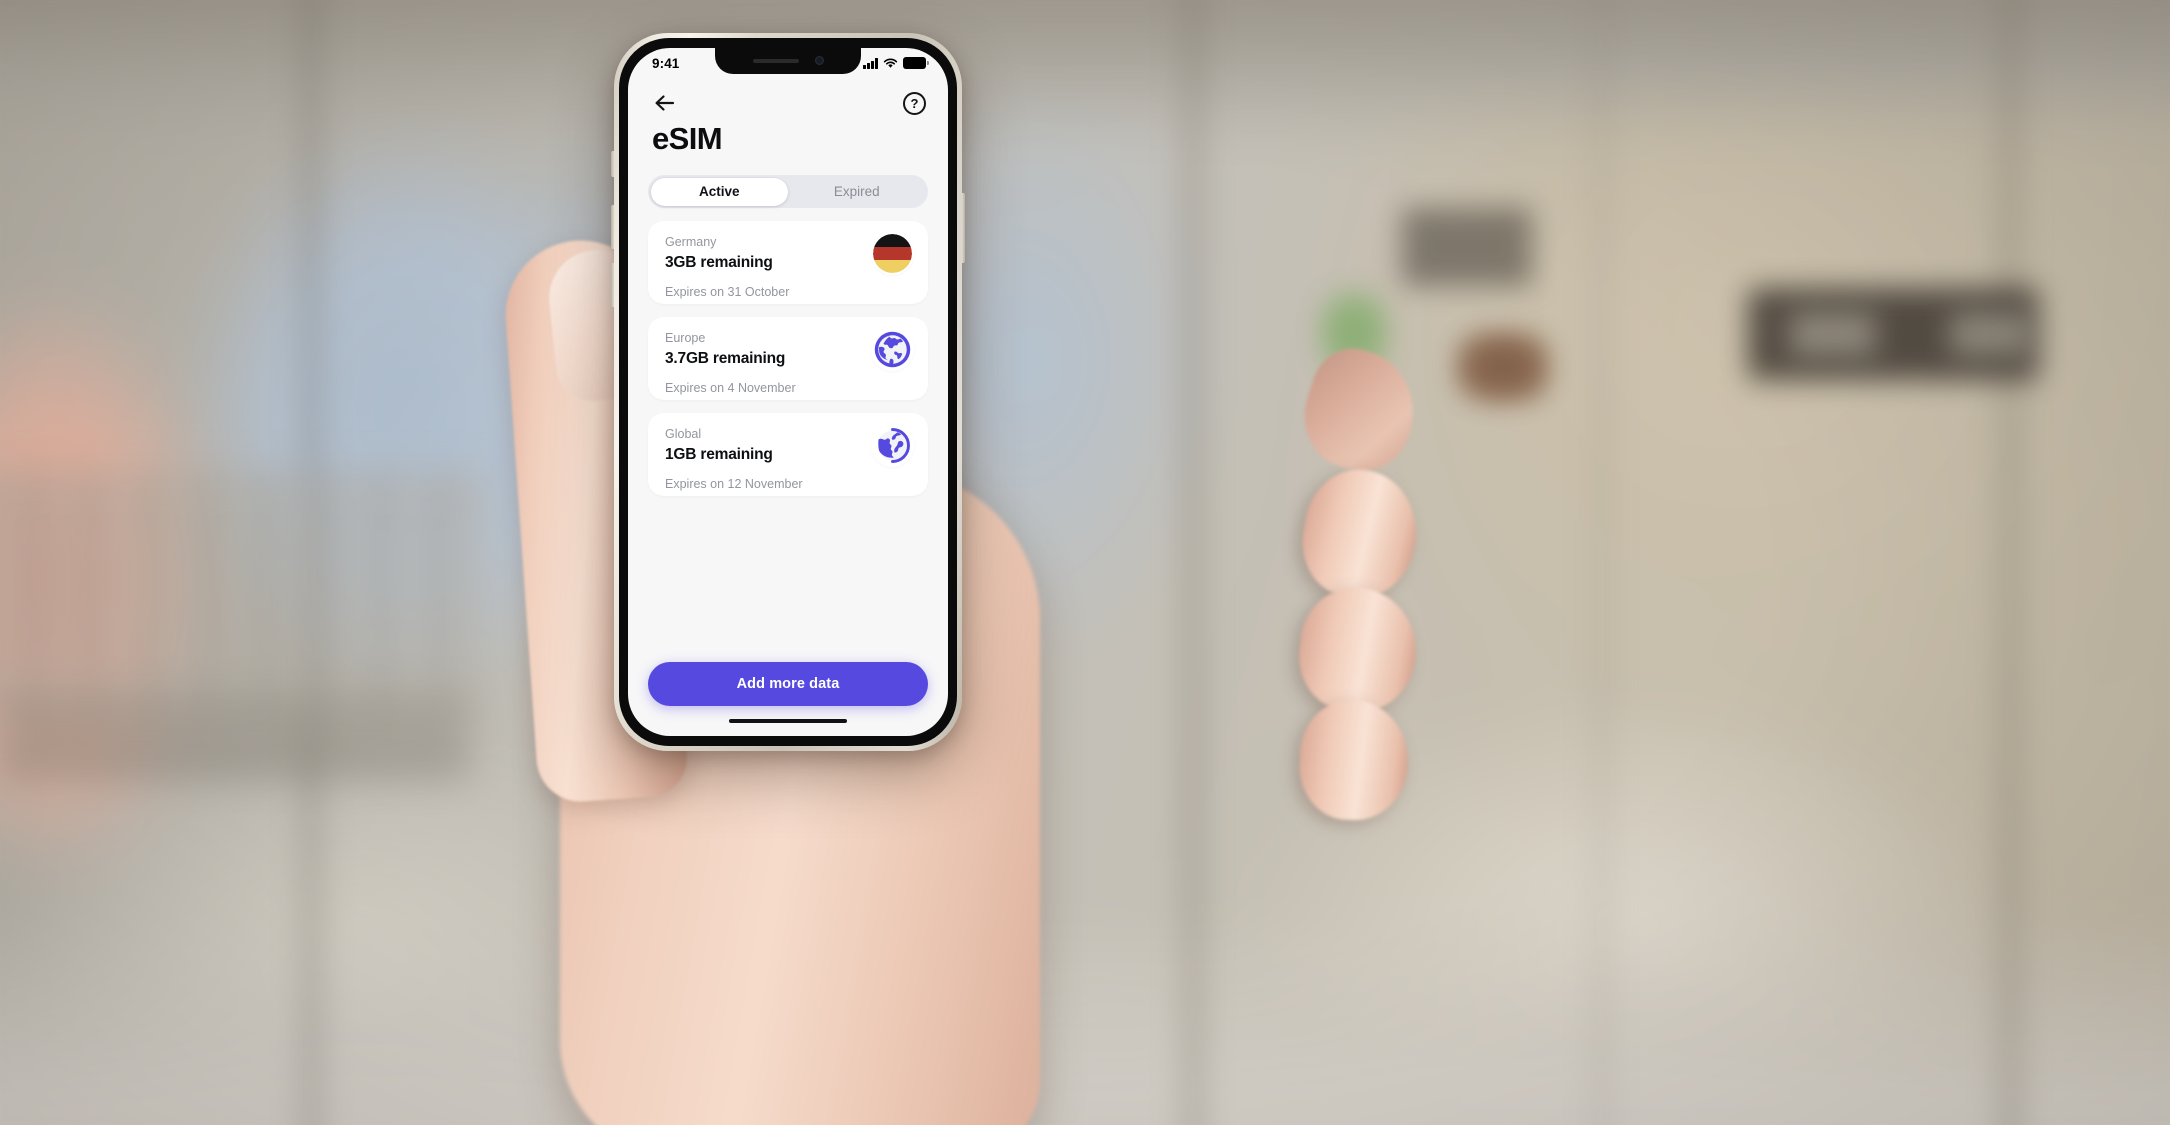  Describe the element at coordinates (916, 63) in the screenshot. I see `battery-icon` at that location.